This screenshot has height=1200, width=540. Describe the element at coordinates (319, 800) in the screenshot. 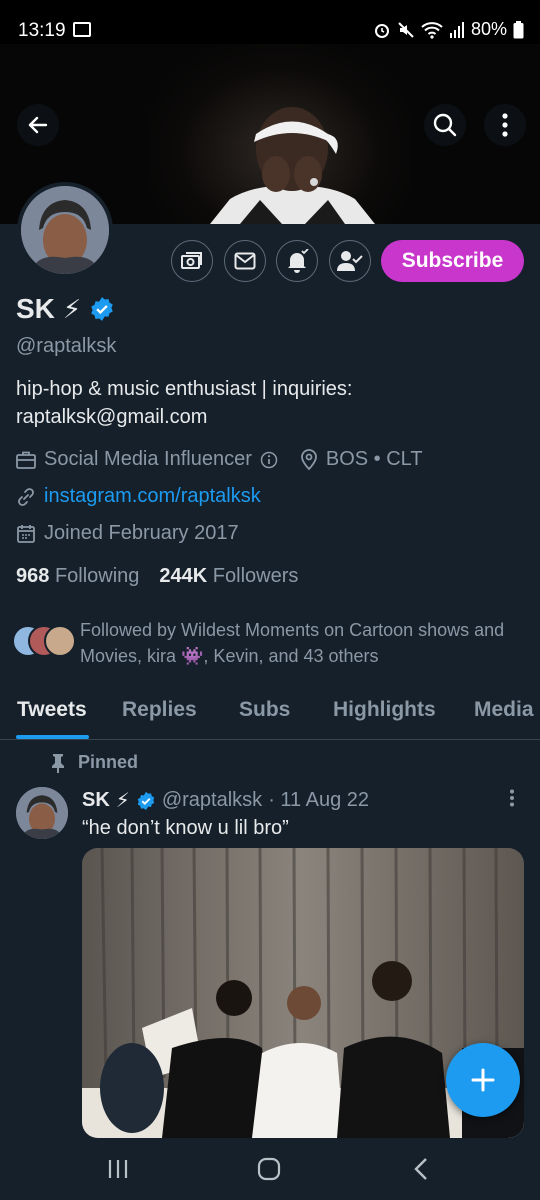

I see `tweet-date: · 11 Aug 22` at that location.